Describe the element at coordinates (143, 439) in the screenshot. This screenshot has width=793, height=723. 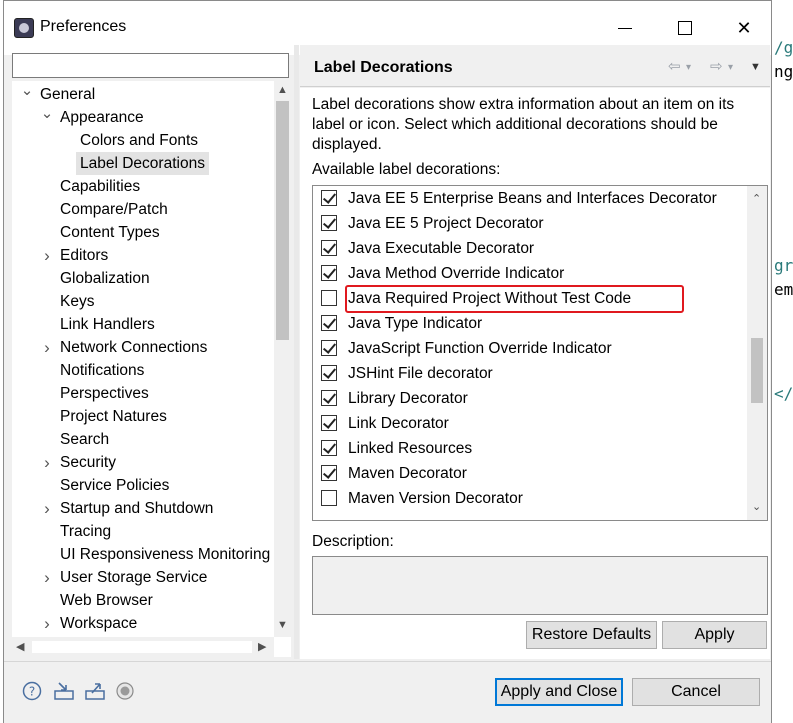
I see `tree-item: Search` at that location.